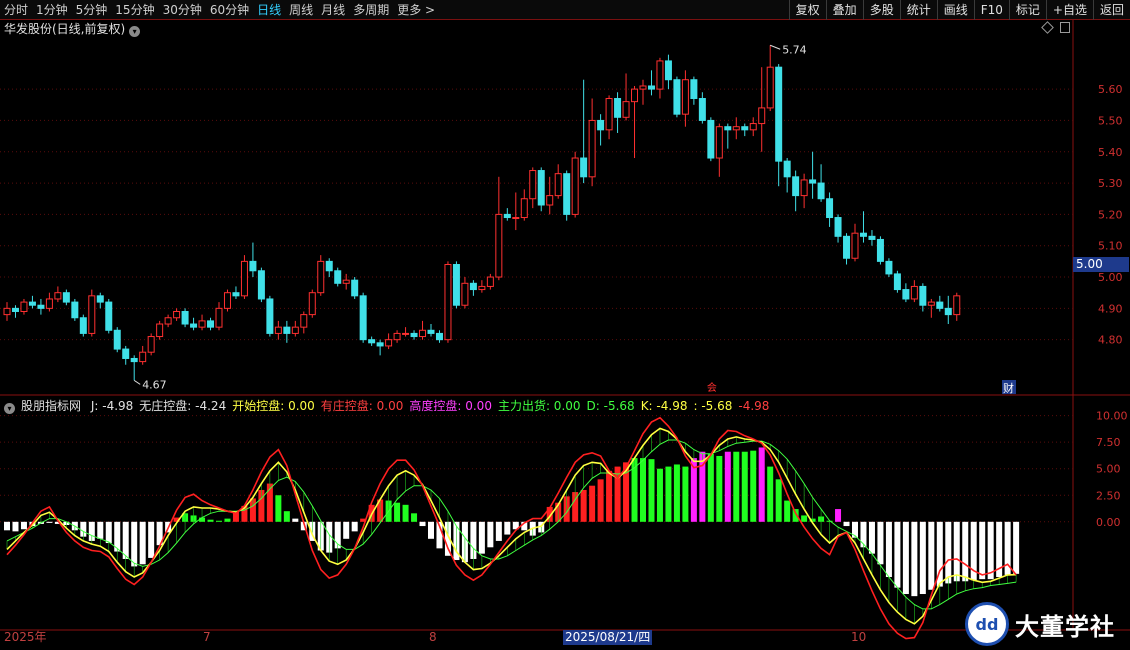 This screenshot has height=650, width=1130. What do you see at coordinates (1110, 183) in the screenshot?
I see `y-tick-label: 5.30` at bounding box center [1110, 183].